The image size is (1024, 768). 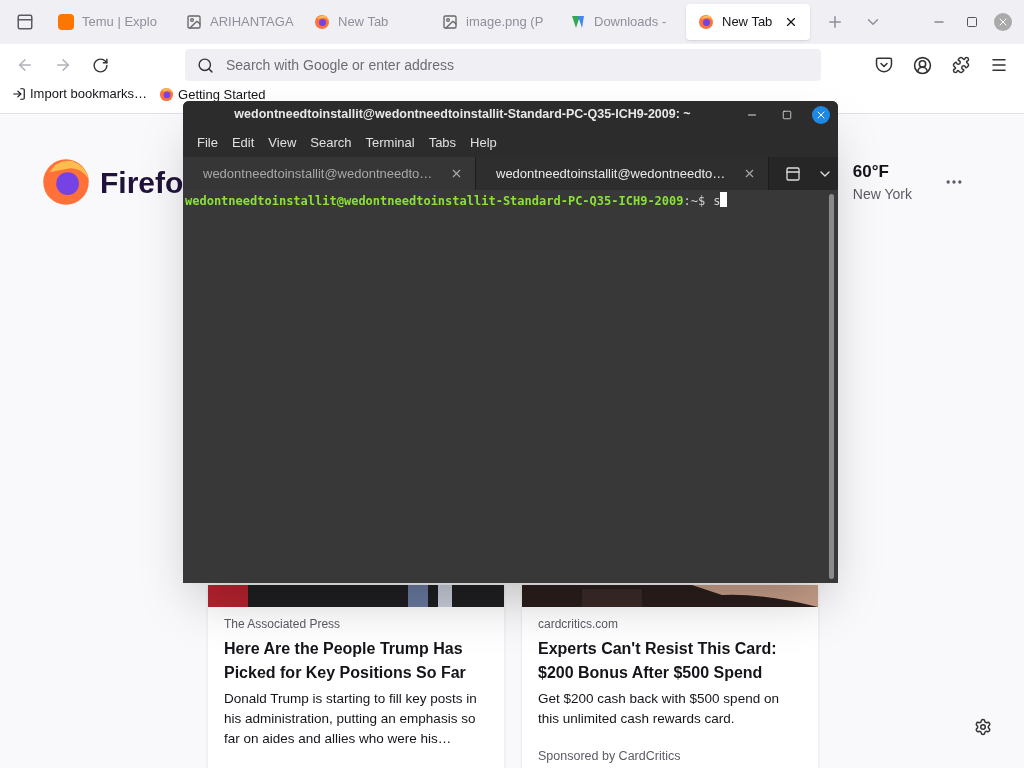 What do you see at coordinates (831, 386) in the screenshot?
I see `scrollbar` at bounding box center [831, 386].